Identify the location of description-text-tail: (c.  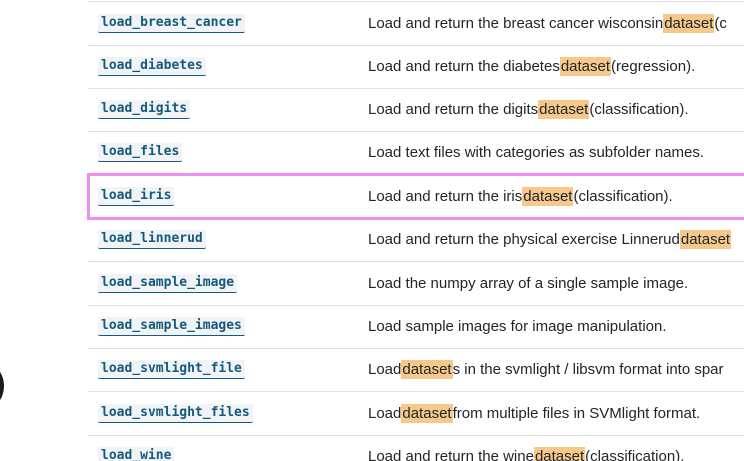
(720, 23).